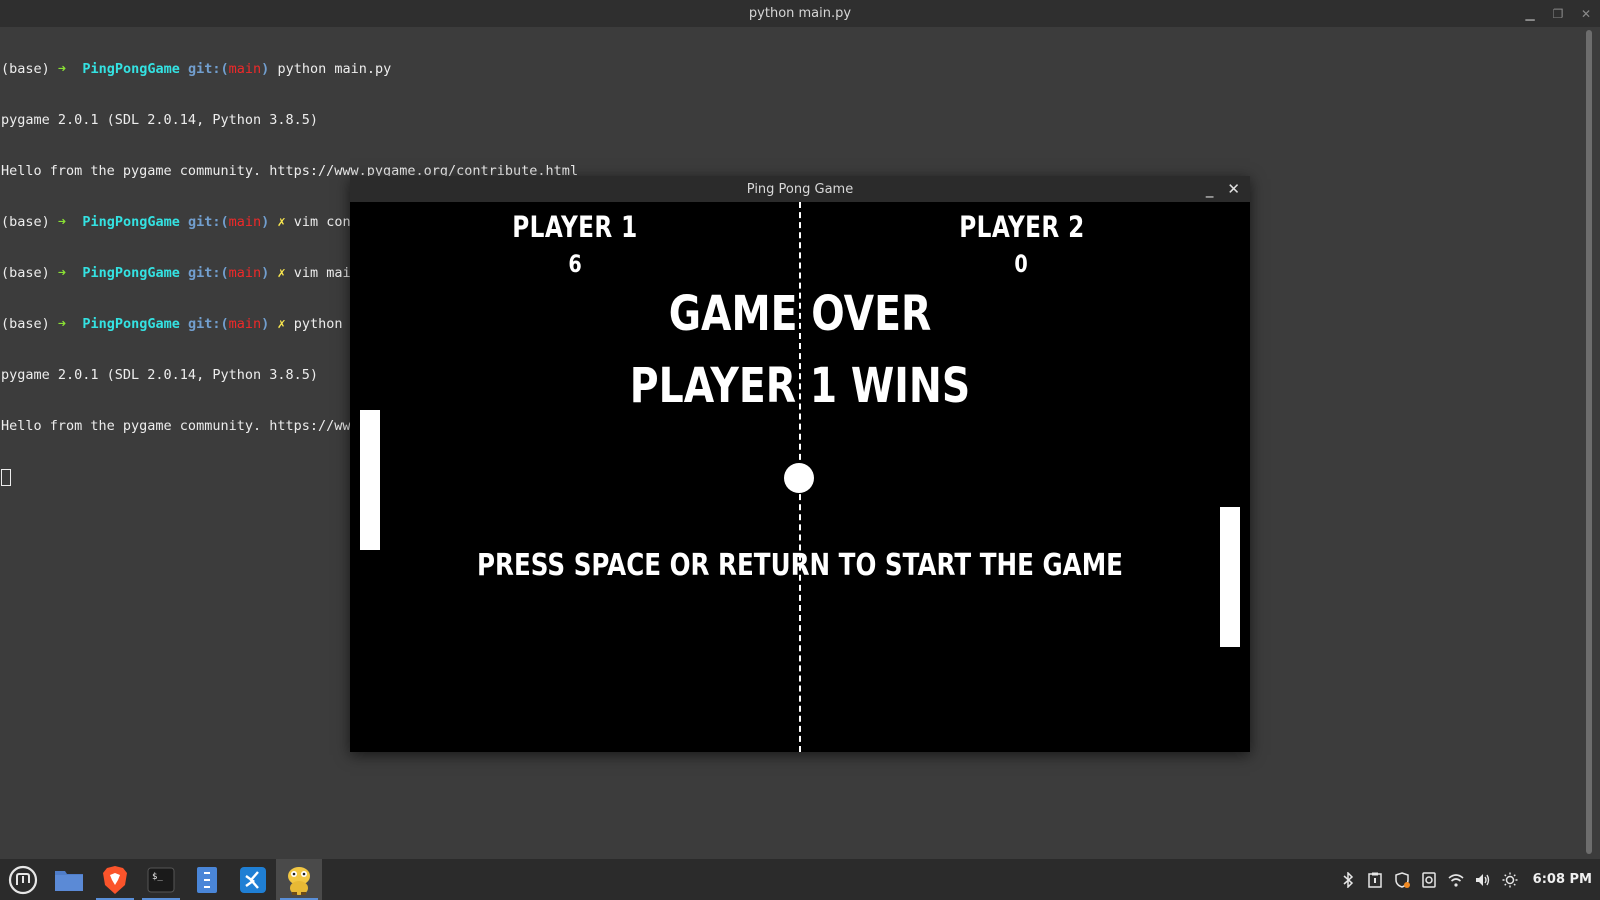 The height and width of the screenshot is (900, 1600). I want to click on player1-label: PLAYER 1, so click(575, 227).